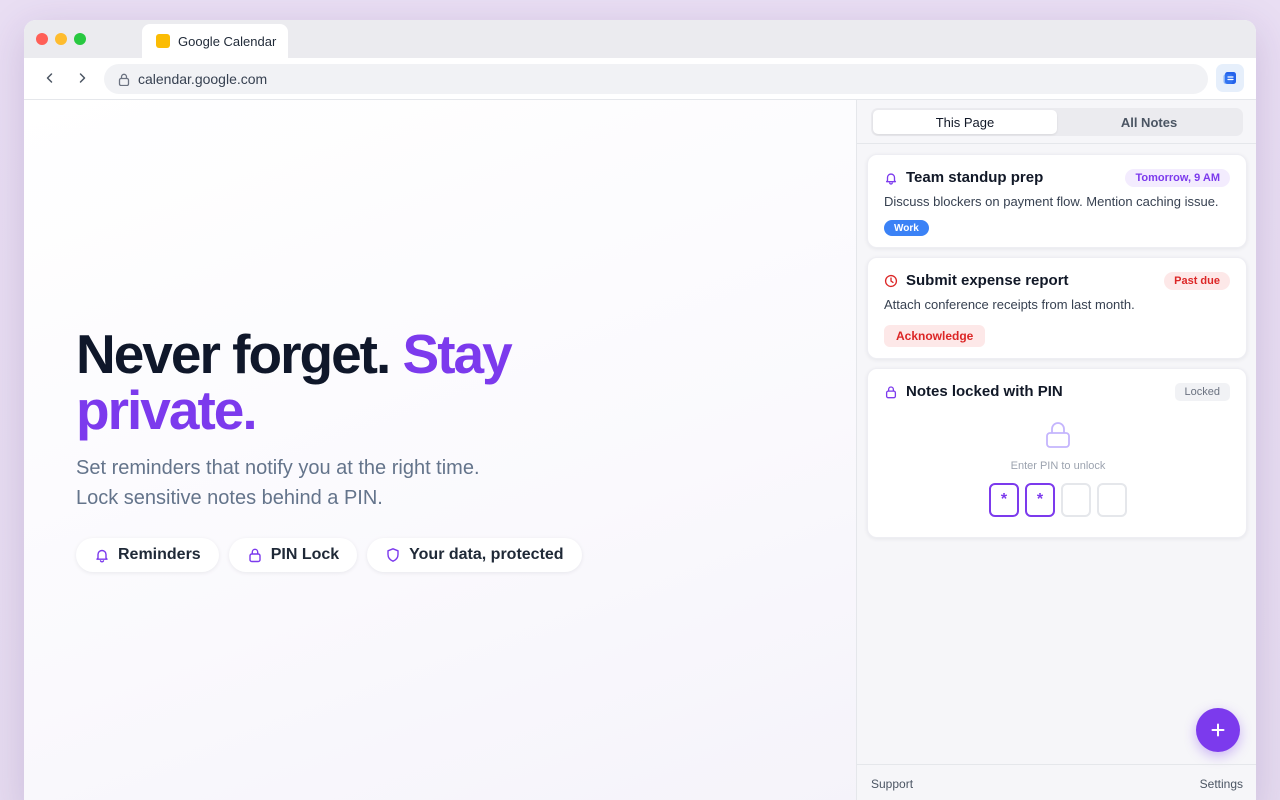  I want to click on notes-extension-icon, so click(1229, 78).